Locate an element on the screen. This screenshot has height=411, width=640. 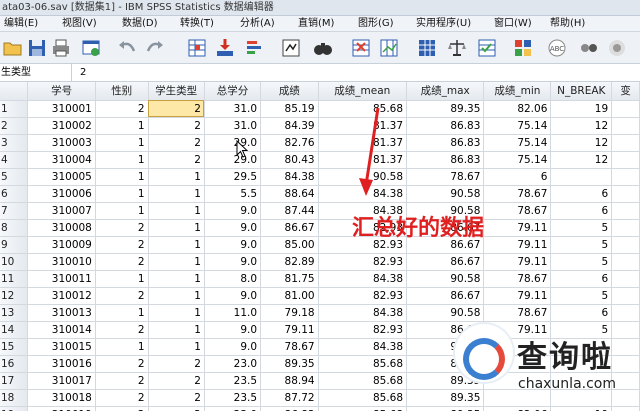
table-row: 3 310003 1 2 29.0 82.76 81.37 86.83 75.14 12 is located at coordinates (320, 143).